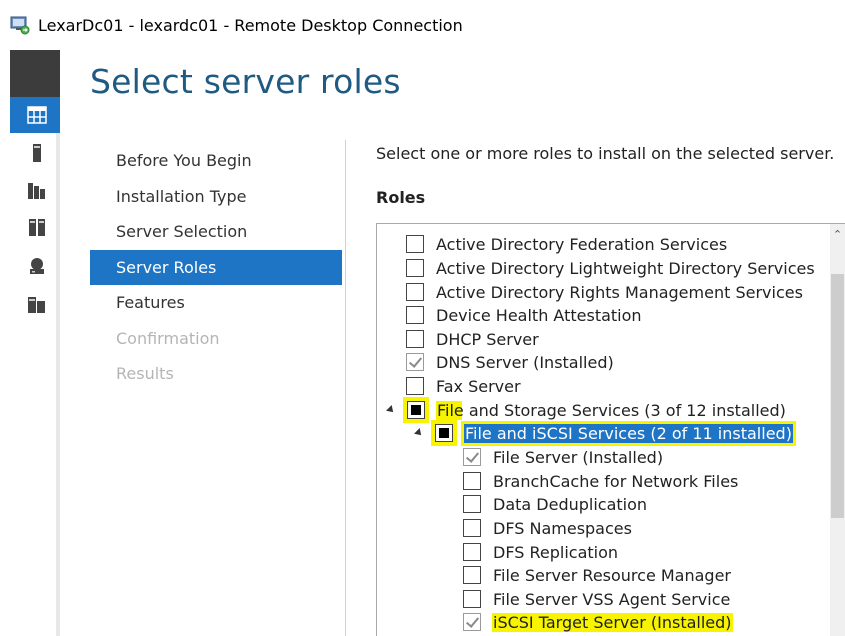 This screenshot has height=636, width=845. I want to click on server-manager-nav, so click(35, 343).